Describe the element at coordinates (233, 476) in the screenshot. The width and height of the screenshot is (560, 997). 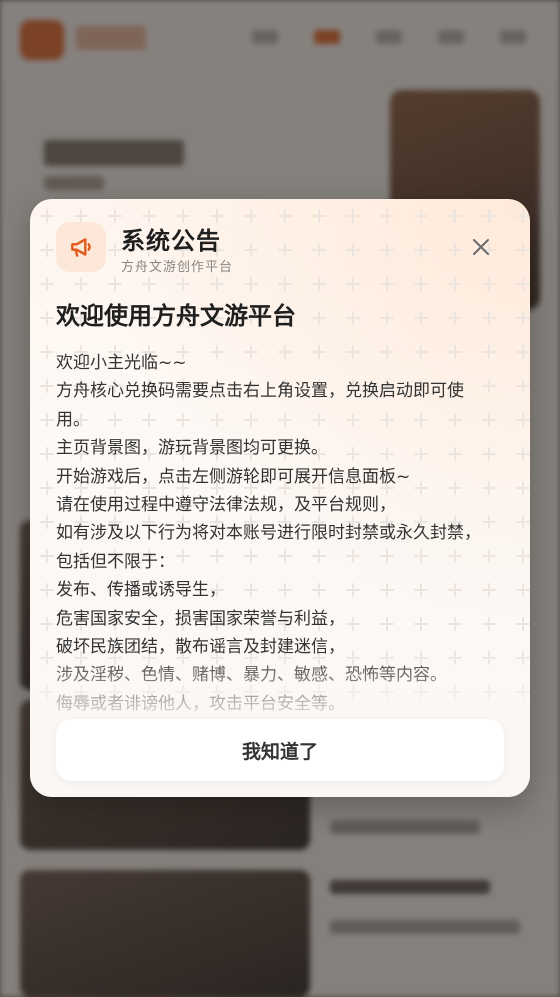
I see `announcement-line: 开始游戏后，点击左侧游轮即可展开信息面板~` at that location.